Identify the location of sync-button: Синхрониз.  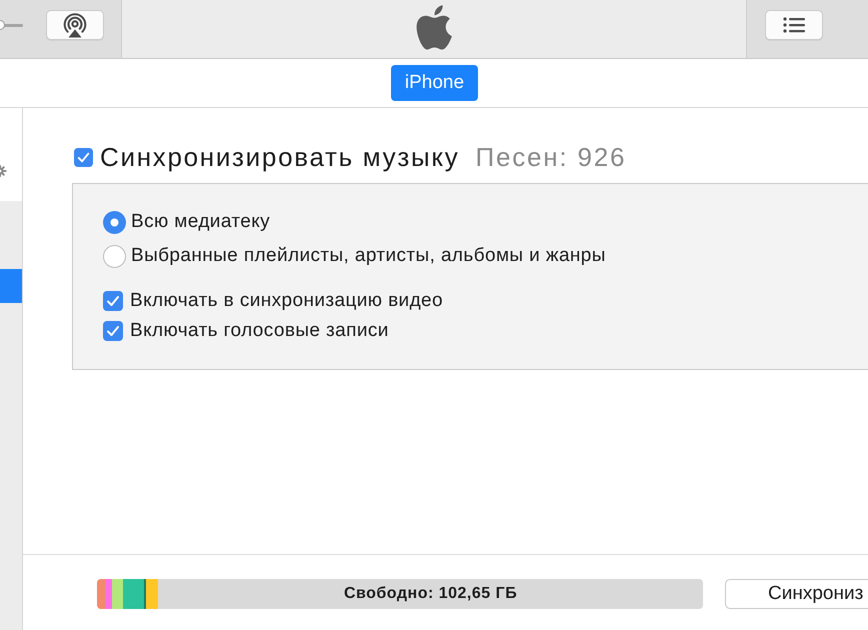
(796, 594).